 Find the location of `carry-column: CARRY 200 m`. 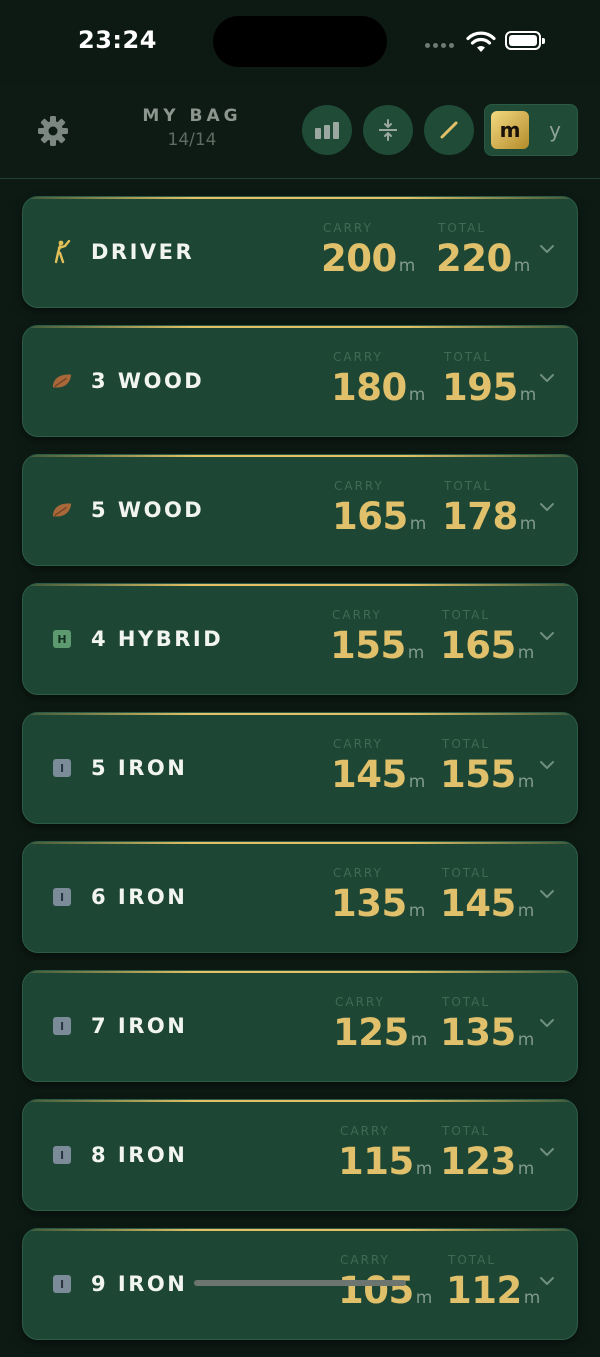

carry-column: CARRY 200 m is located at coordinates (368, 250).